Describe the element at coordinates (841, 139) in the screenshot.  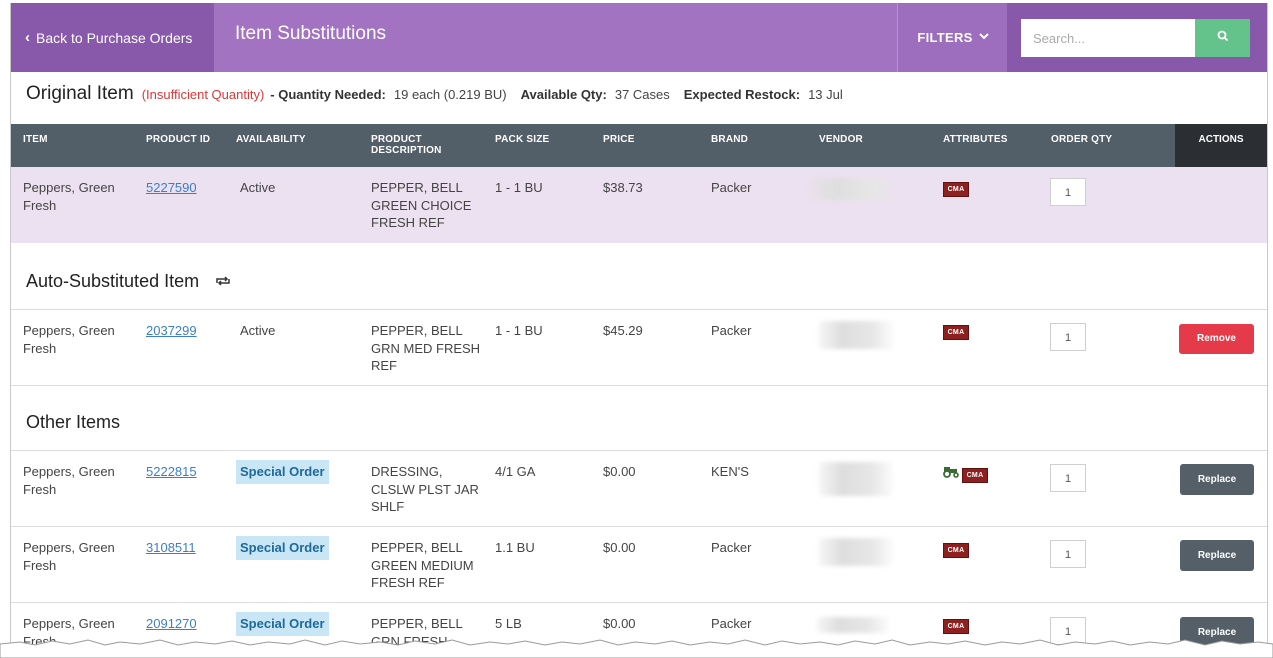
I see `column-header-vendor: VENDOR` at that location.